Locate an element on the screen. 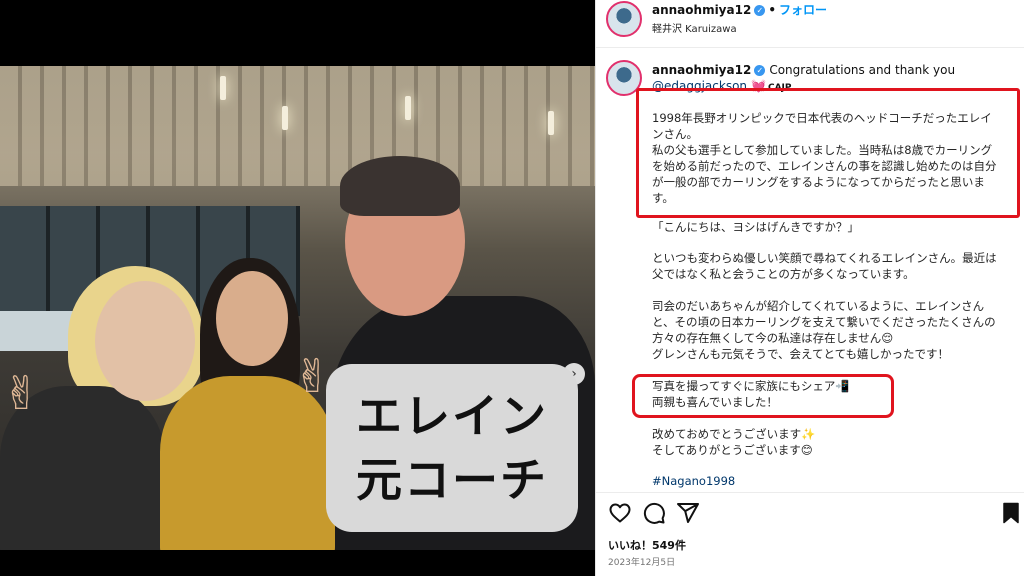 The width and height of the screenshot is (1024, 576). post-date: 2023年12月5日 is located at coordinates (642, 563).